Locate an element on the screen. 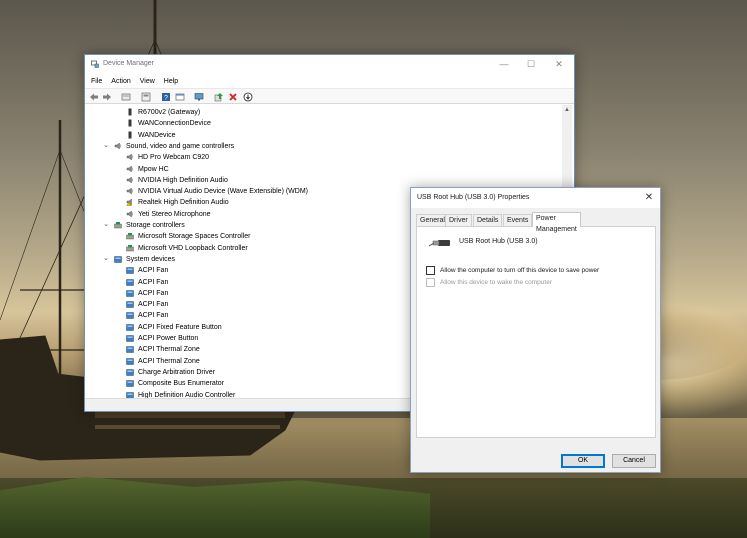 The height and width of the screenshot is (538, 747). help-icon: ? is located at coordinates (166, 97).